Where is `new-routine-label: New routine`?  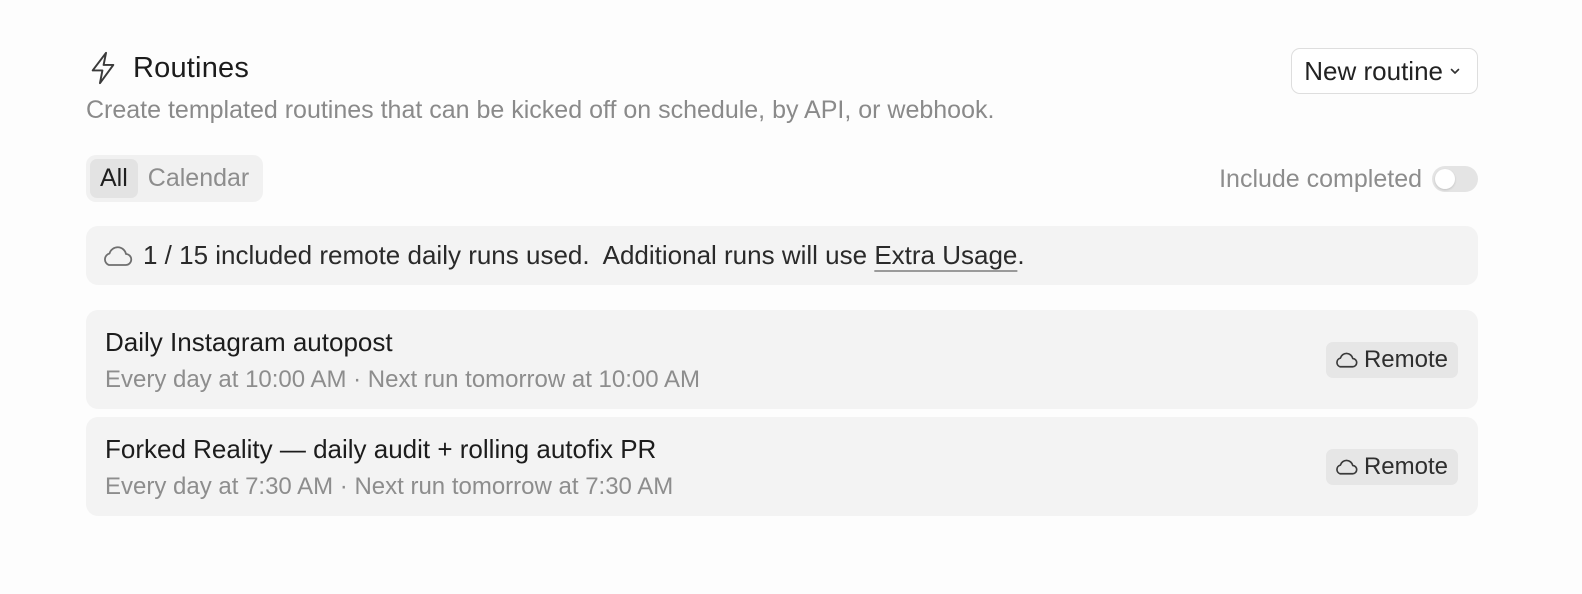
new-routine-label: New routine is located at coordinates (1373, 70).